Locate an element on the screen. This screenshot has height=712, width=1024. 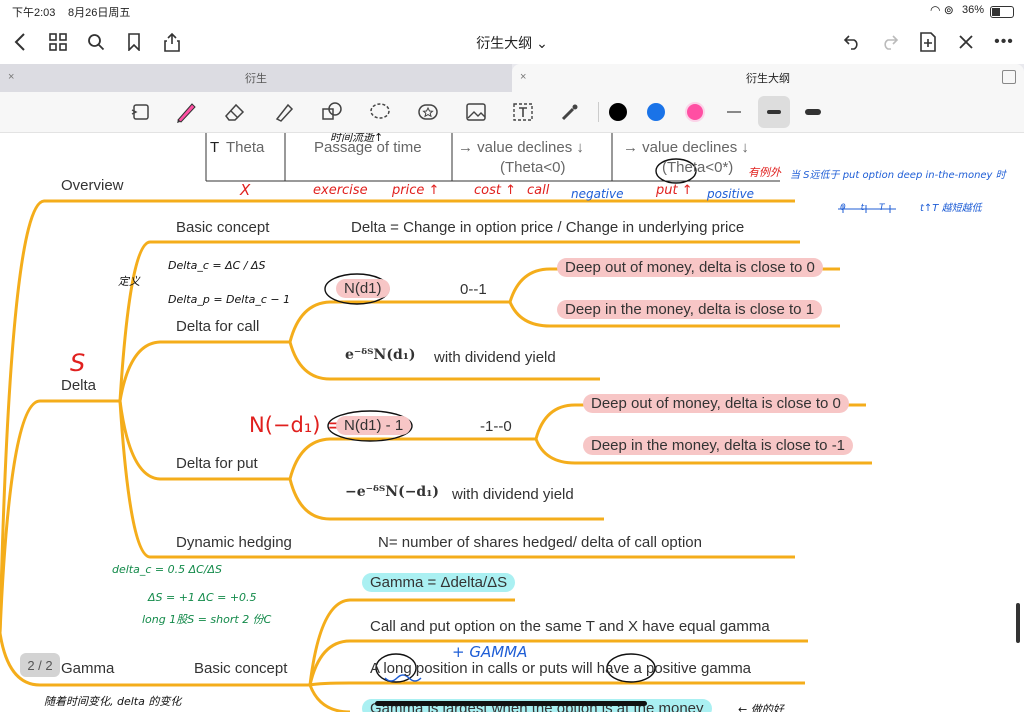
put-deep-otm: Deep out of money, delta is close to 0 is located at coordinates (716, 403).